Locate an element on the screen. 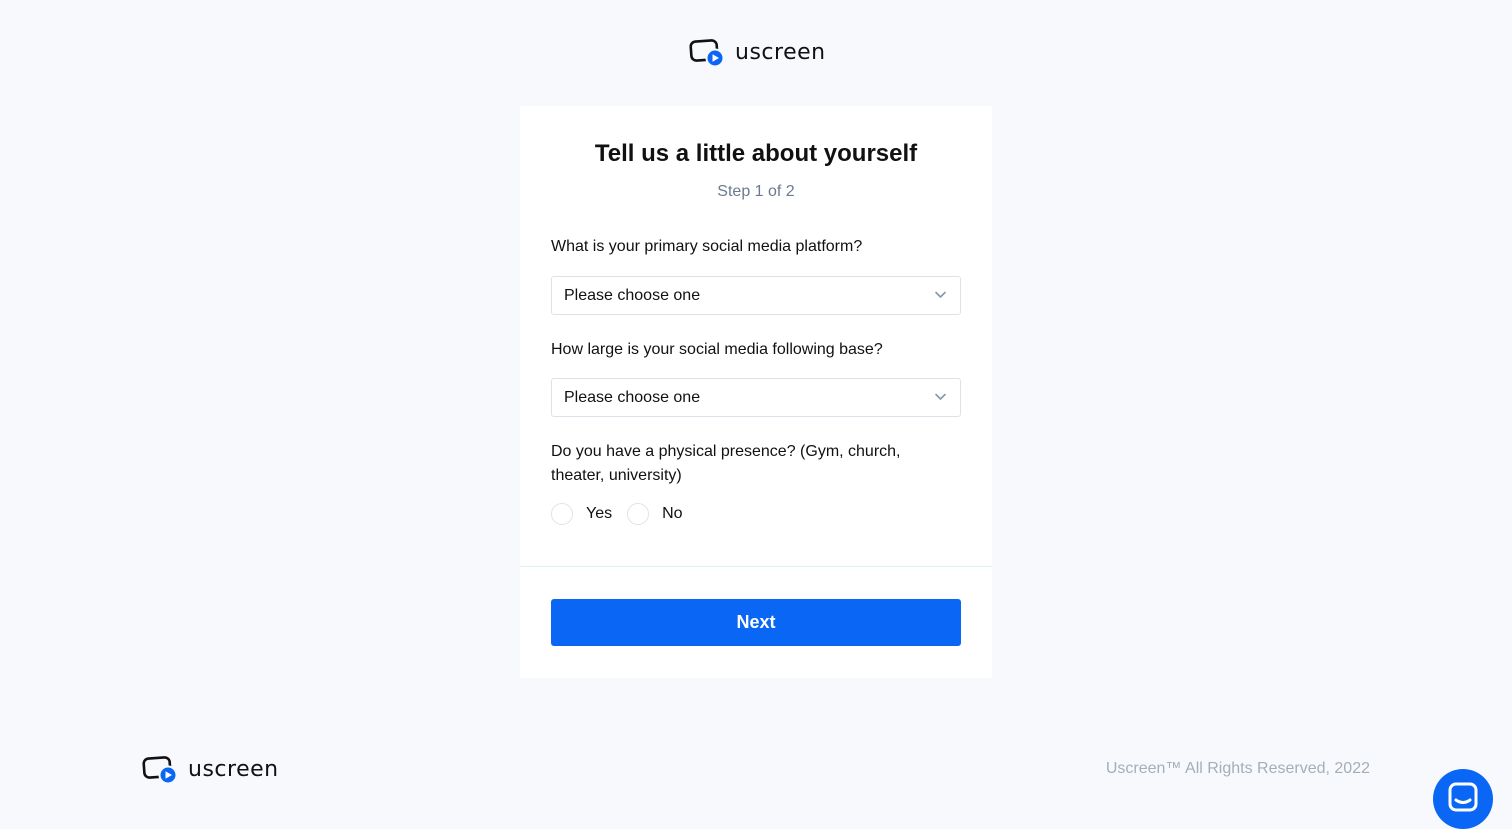 The image size is (1512, 829). social-platform-select-value: Please choose one is located at coordinates (632, 295).